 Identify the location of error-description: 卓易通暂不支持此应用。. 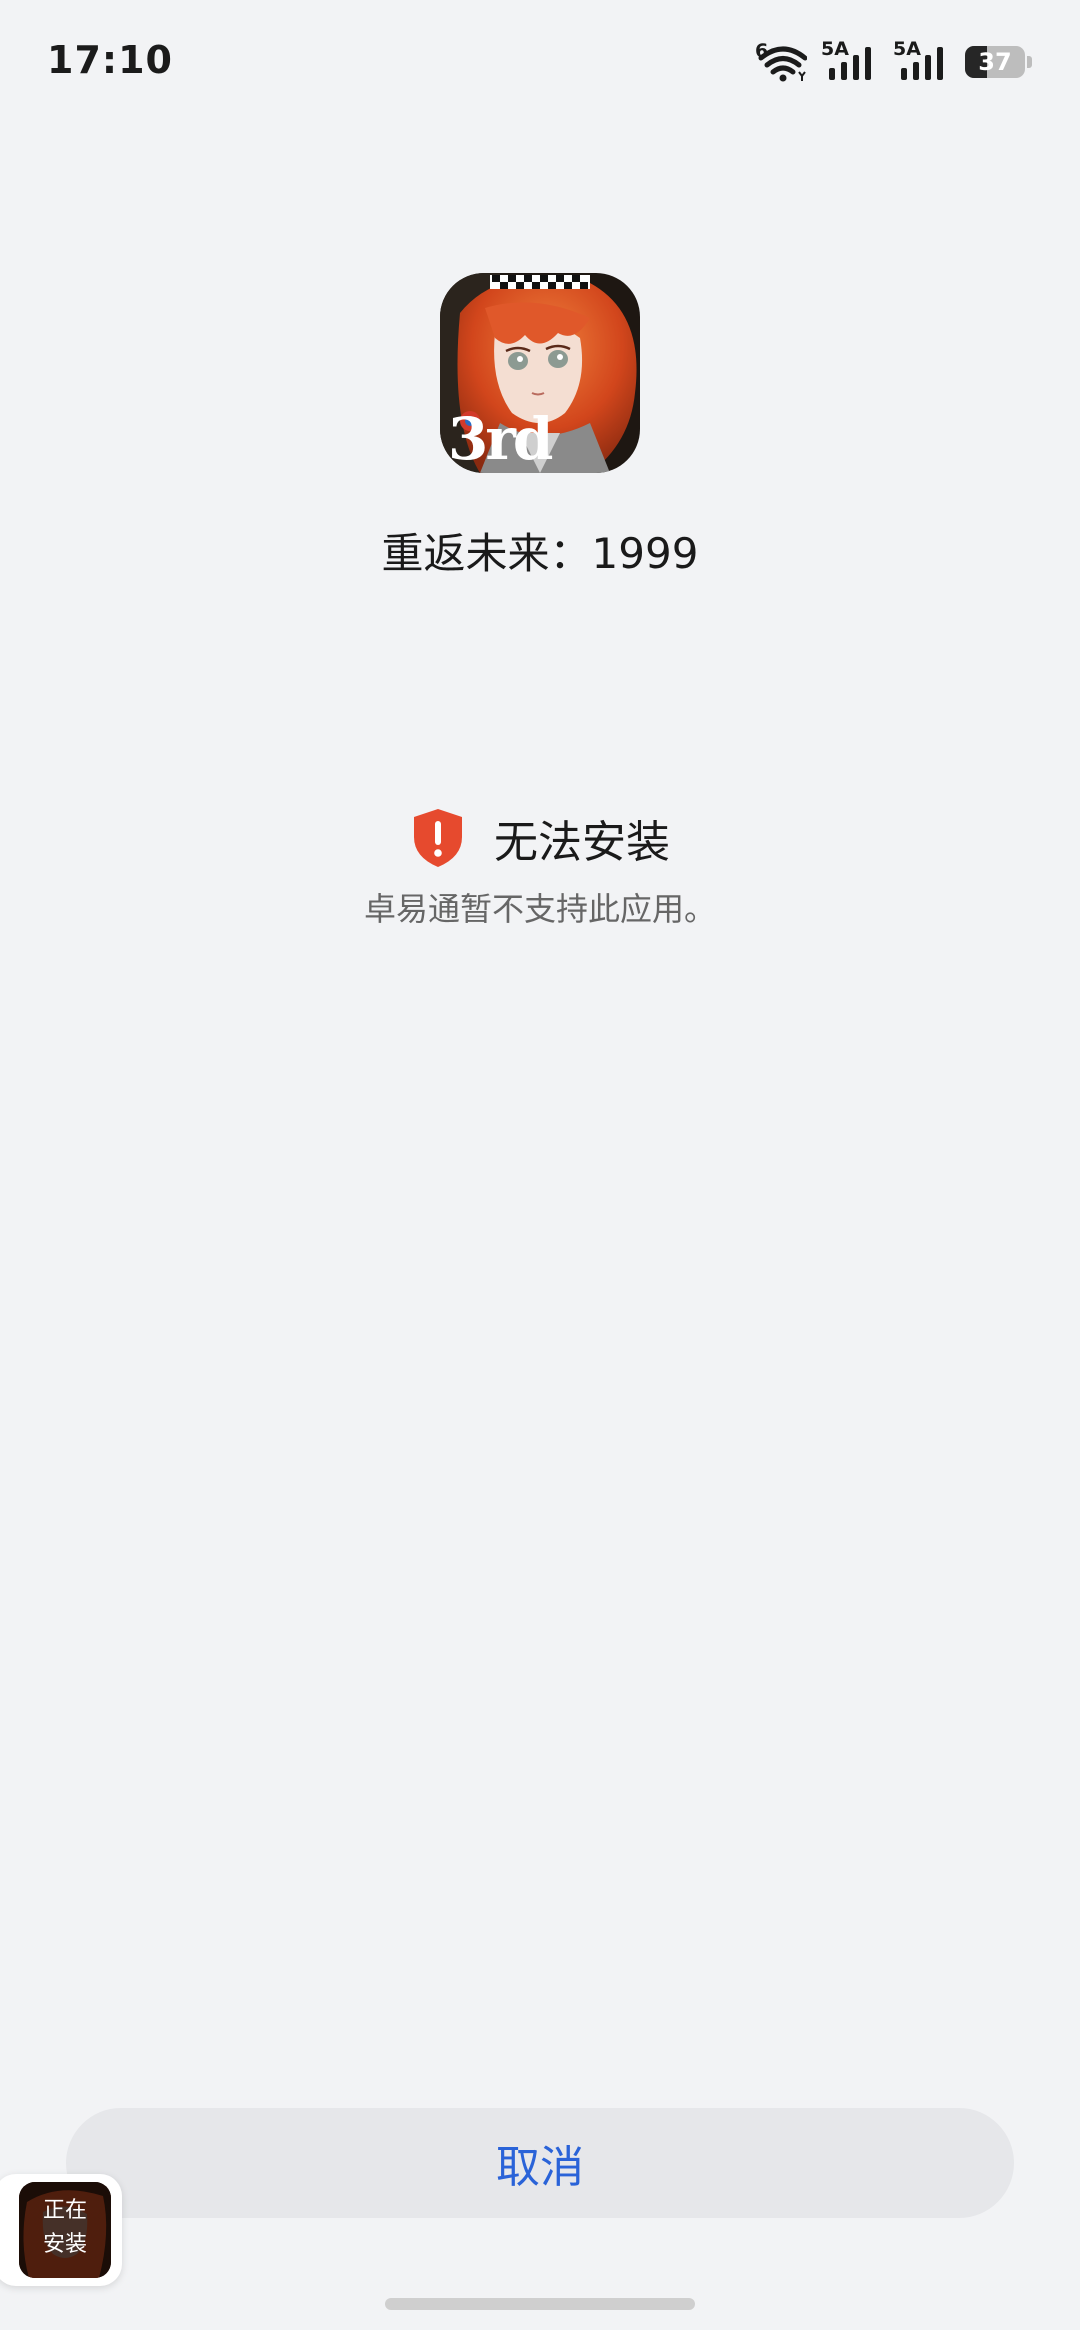
(539, 909).